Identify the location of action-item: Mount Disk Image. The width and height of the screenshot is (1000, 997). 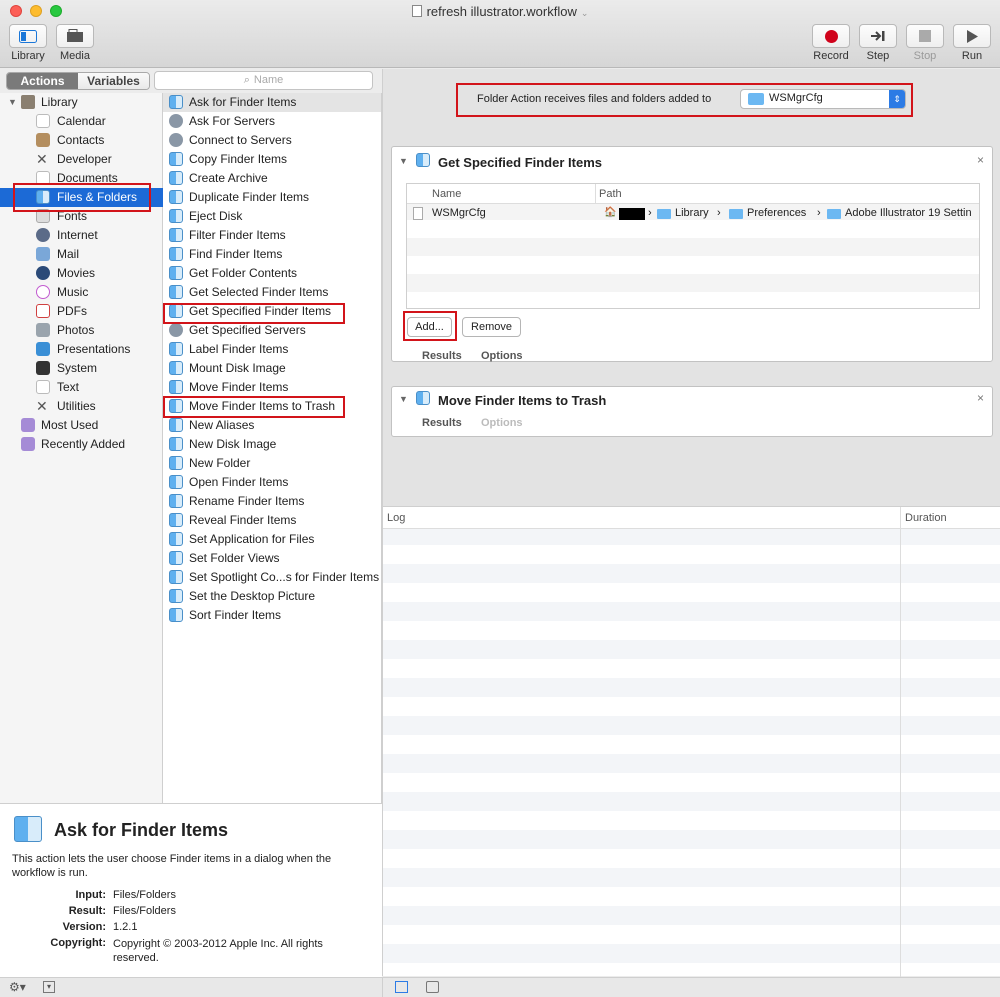
(272, 368).